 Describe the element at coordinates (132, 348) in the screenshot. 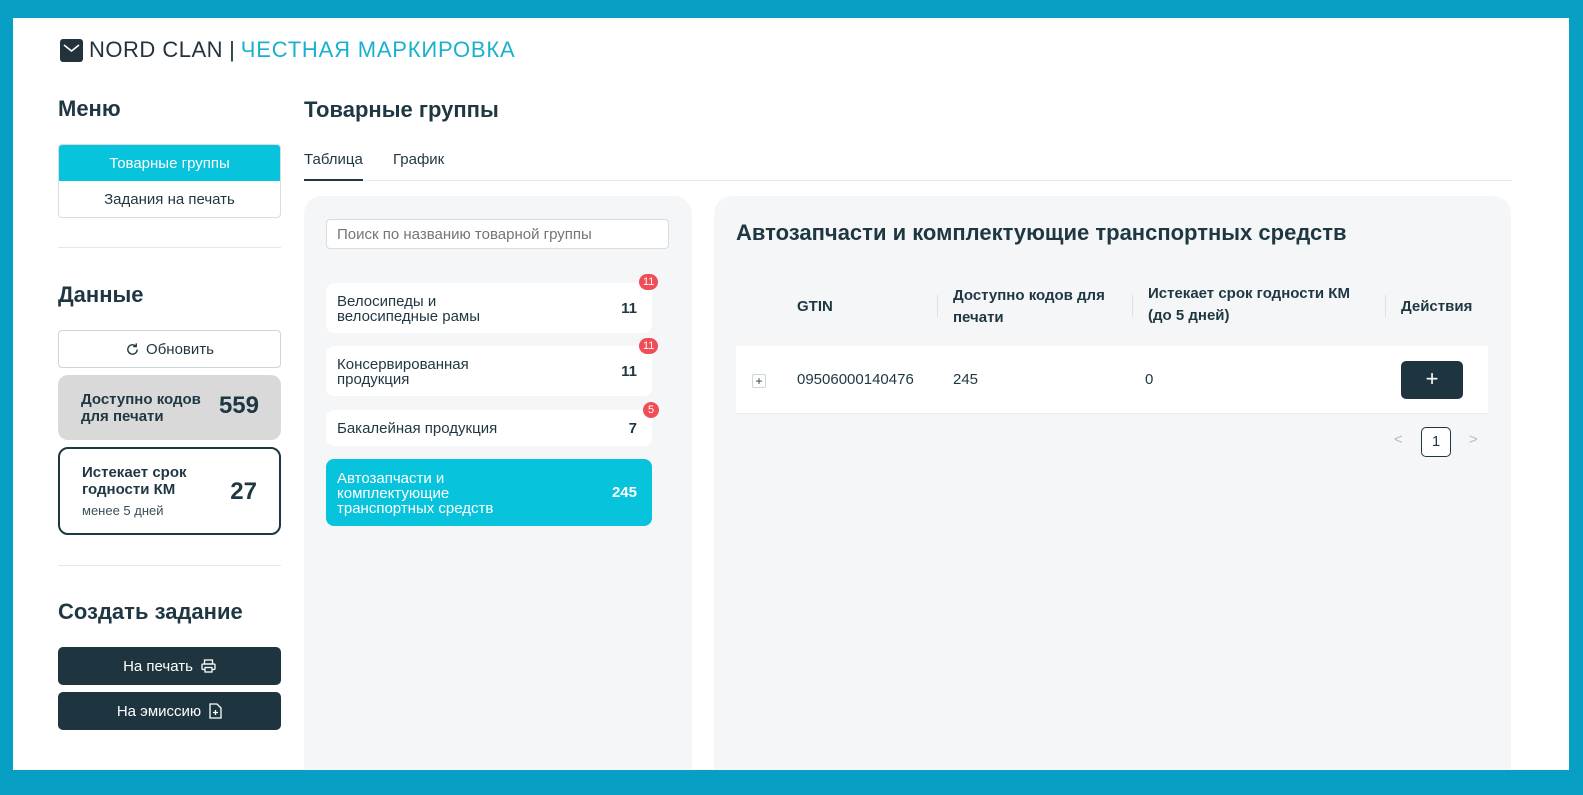

I see `refresh-icon` at that location.